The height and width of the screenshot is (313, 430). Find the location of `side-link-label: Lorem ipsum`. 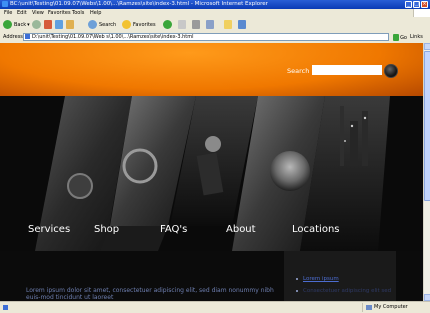

side-link-label: Lorem ipsum is located at coordinates (321, 279).